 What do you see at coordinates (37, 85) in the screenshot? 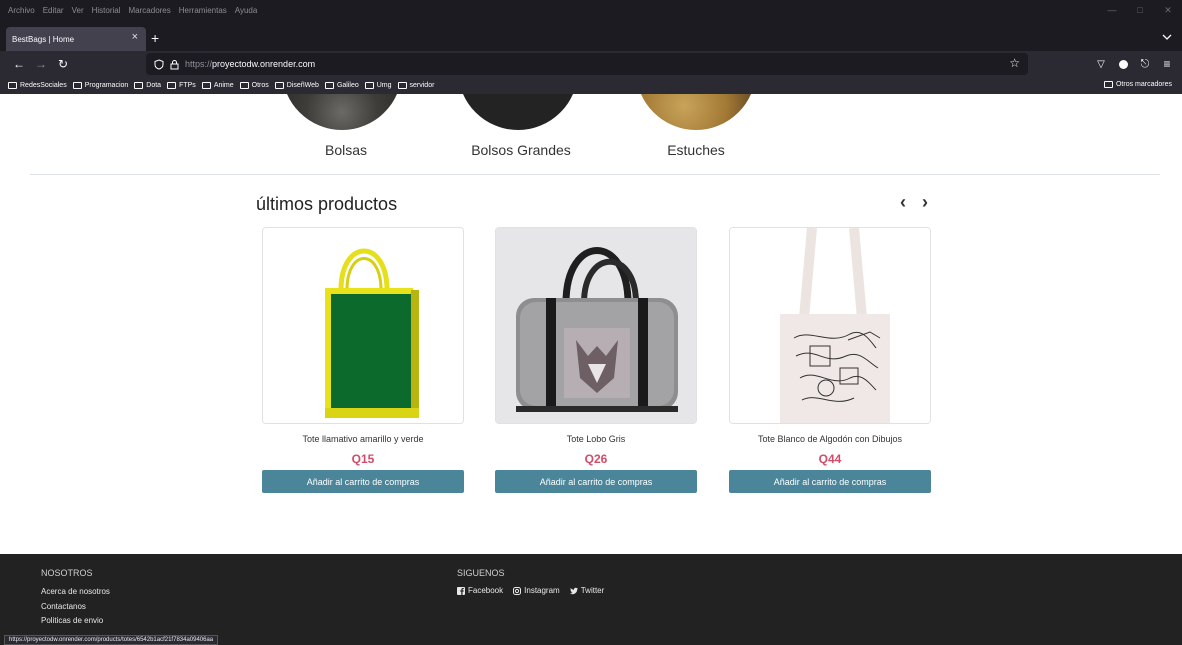
I see `bookmark-folder: RedesSociales` at bounding box center [37, 85].